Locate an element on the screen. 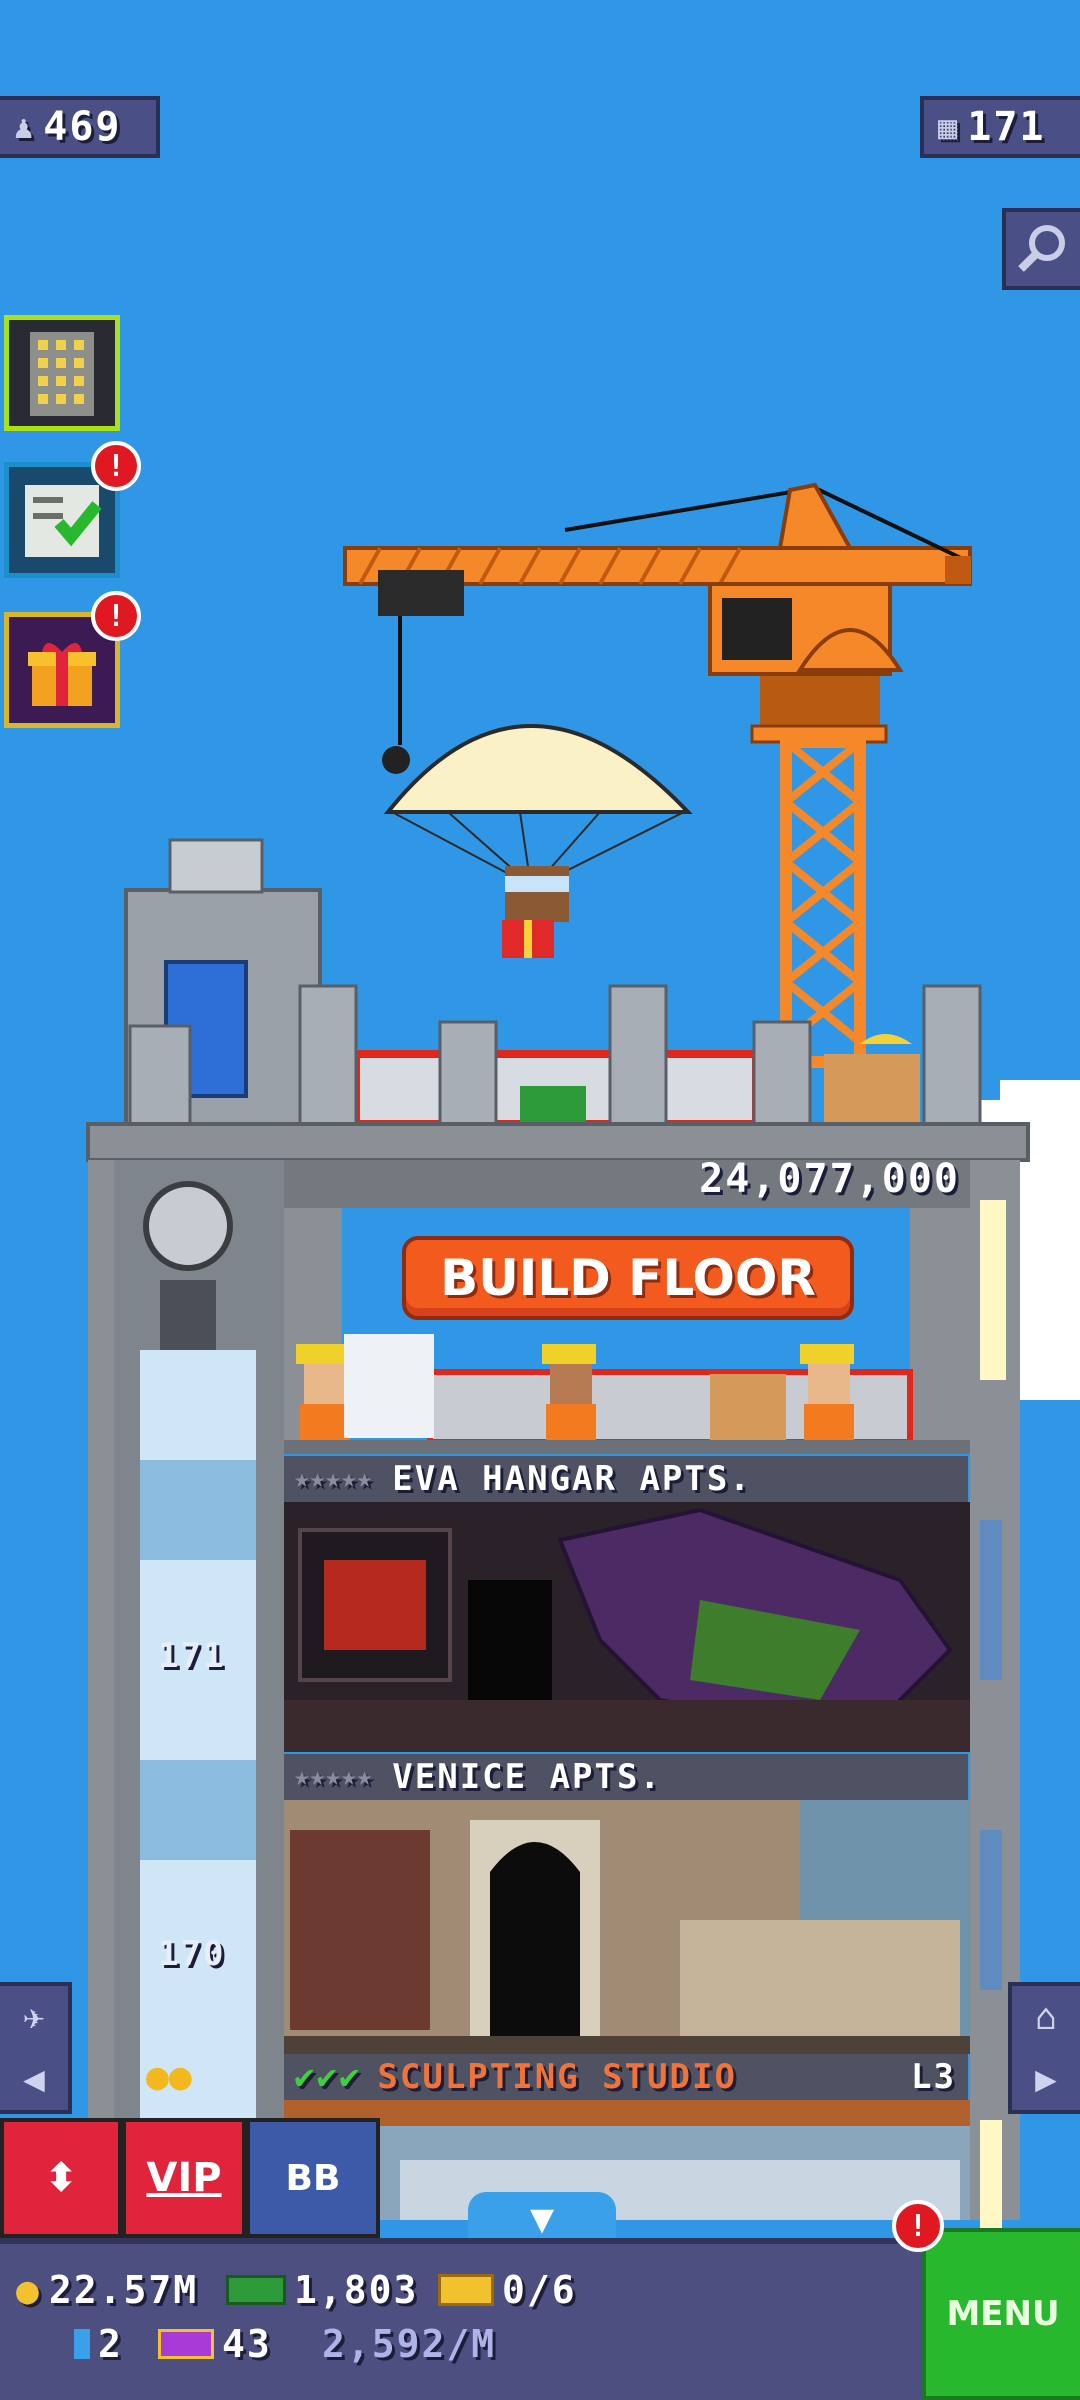 The height and width of the screenshot is (2400, 1080). vip-coins-in-elevator: ●● is located at coordinates (169, 2076).